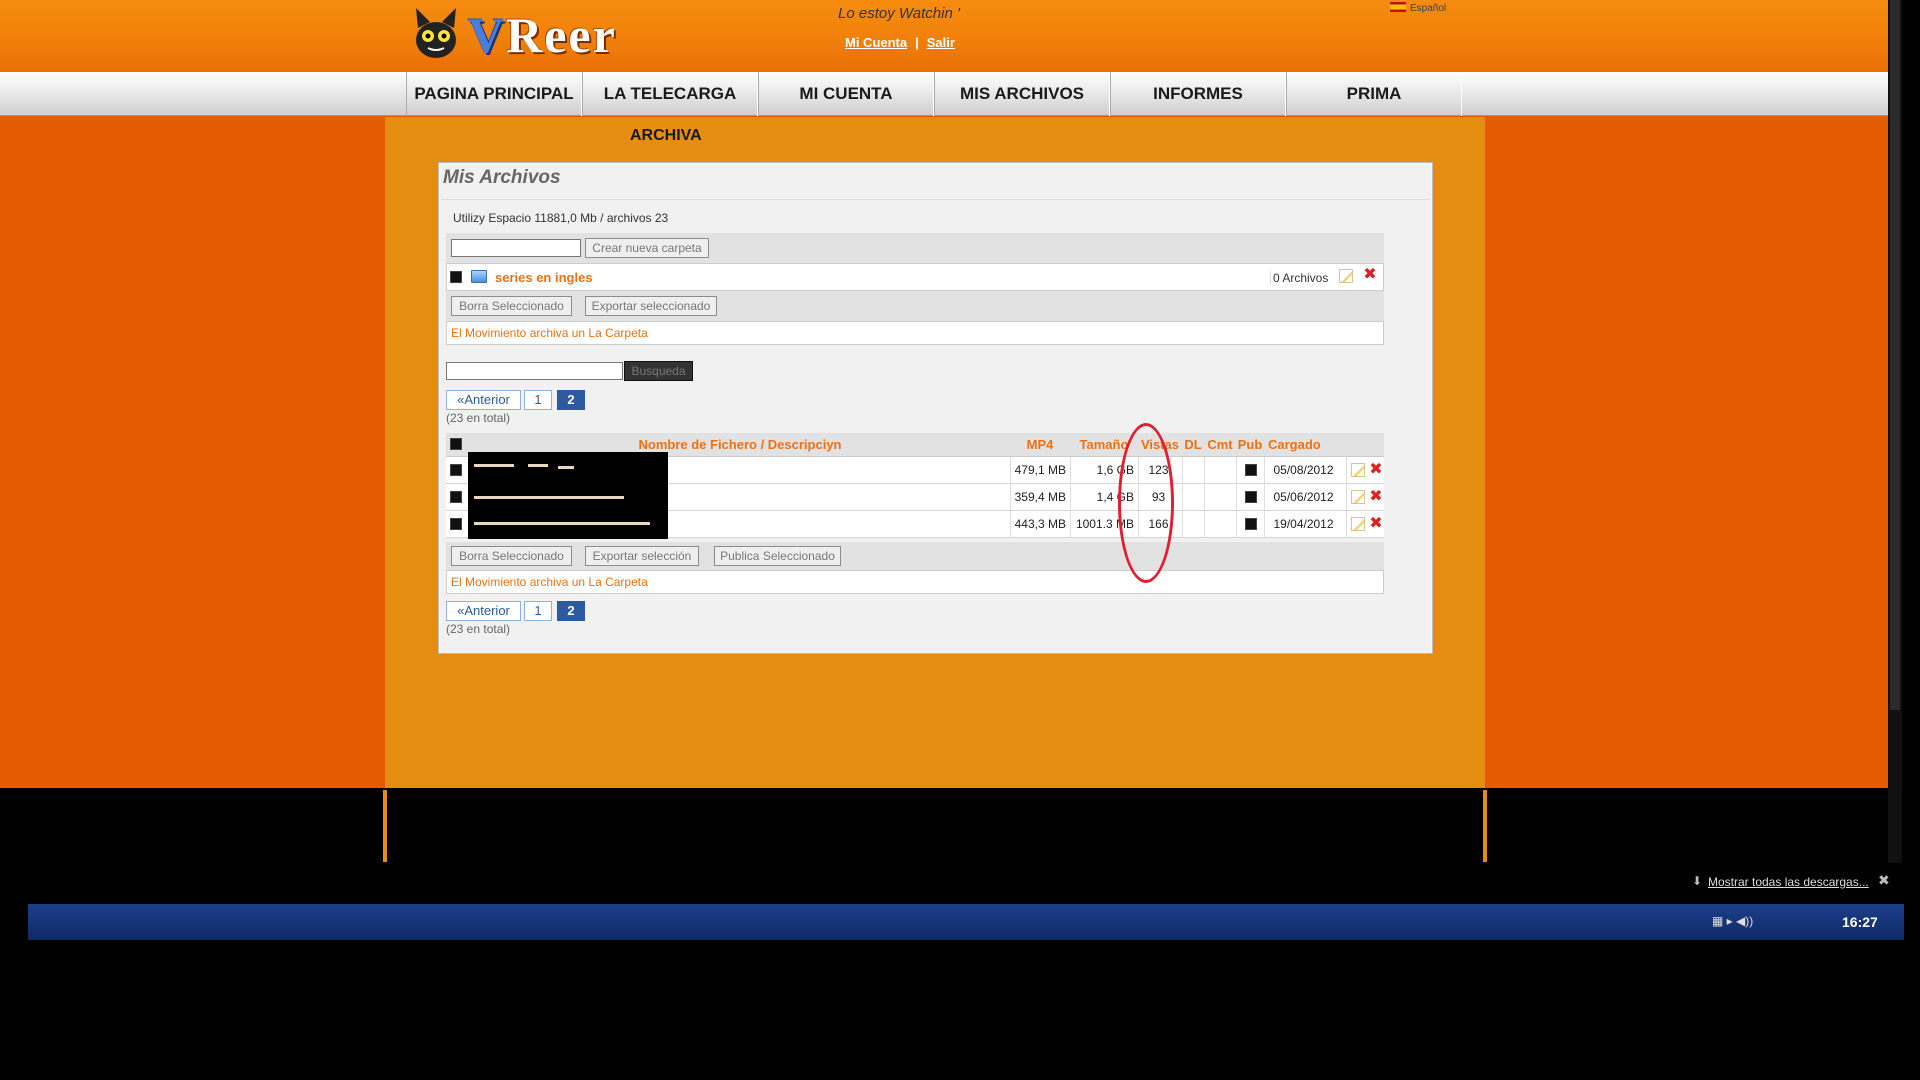  What do you see at coordinates (666, 136) in the screenshot?
I see `subnav-item-archiva: ARCHIVA` at bounding box center [666, 136].